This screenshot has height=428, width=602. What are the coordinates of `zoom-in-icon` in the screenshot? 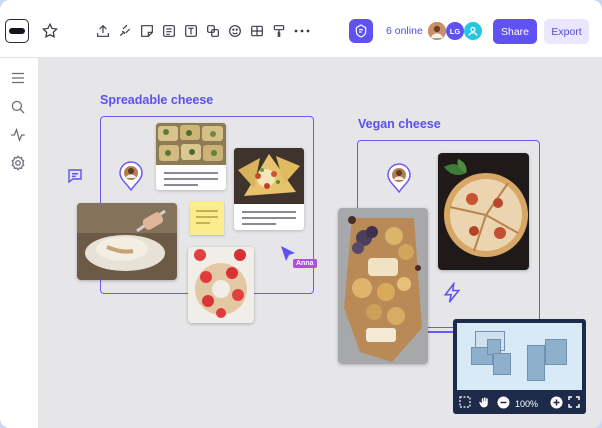 It's located at (556, 402).